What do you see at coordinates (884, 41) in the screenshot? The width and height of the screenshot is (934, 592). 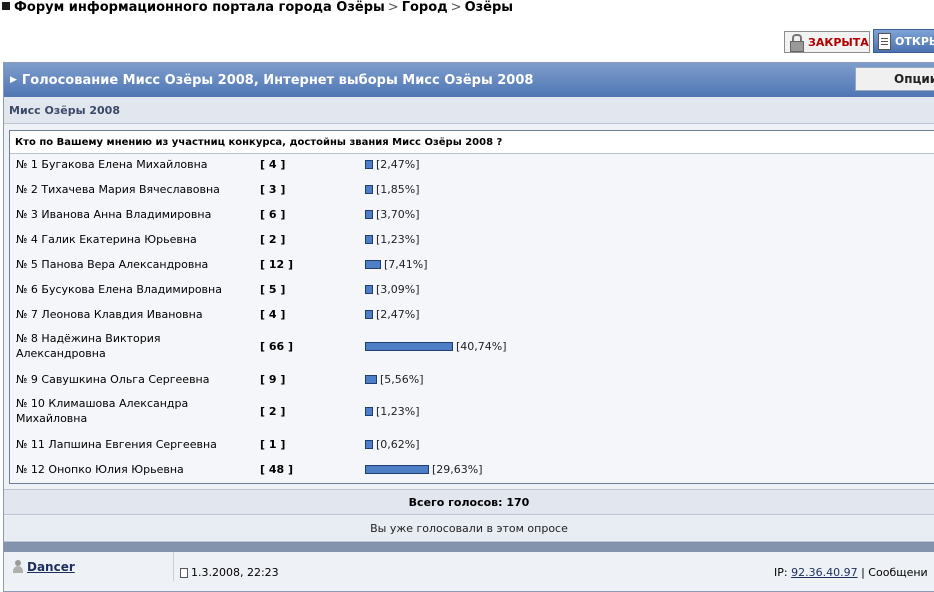 I see `document-icon` at bounding box center [884, 41].